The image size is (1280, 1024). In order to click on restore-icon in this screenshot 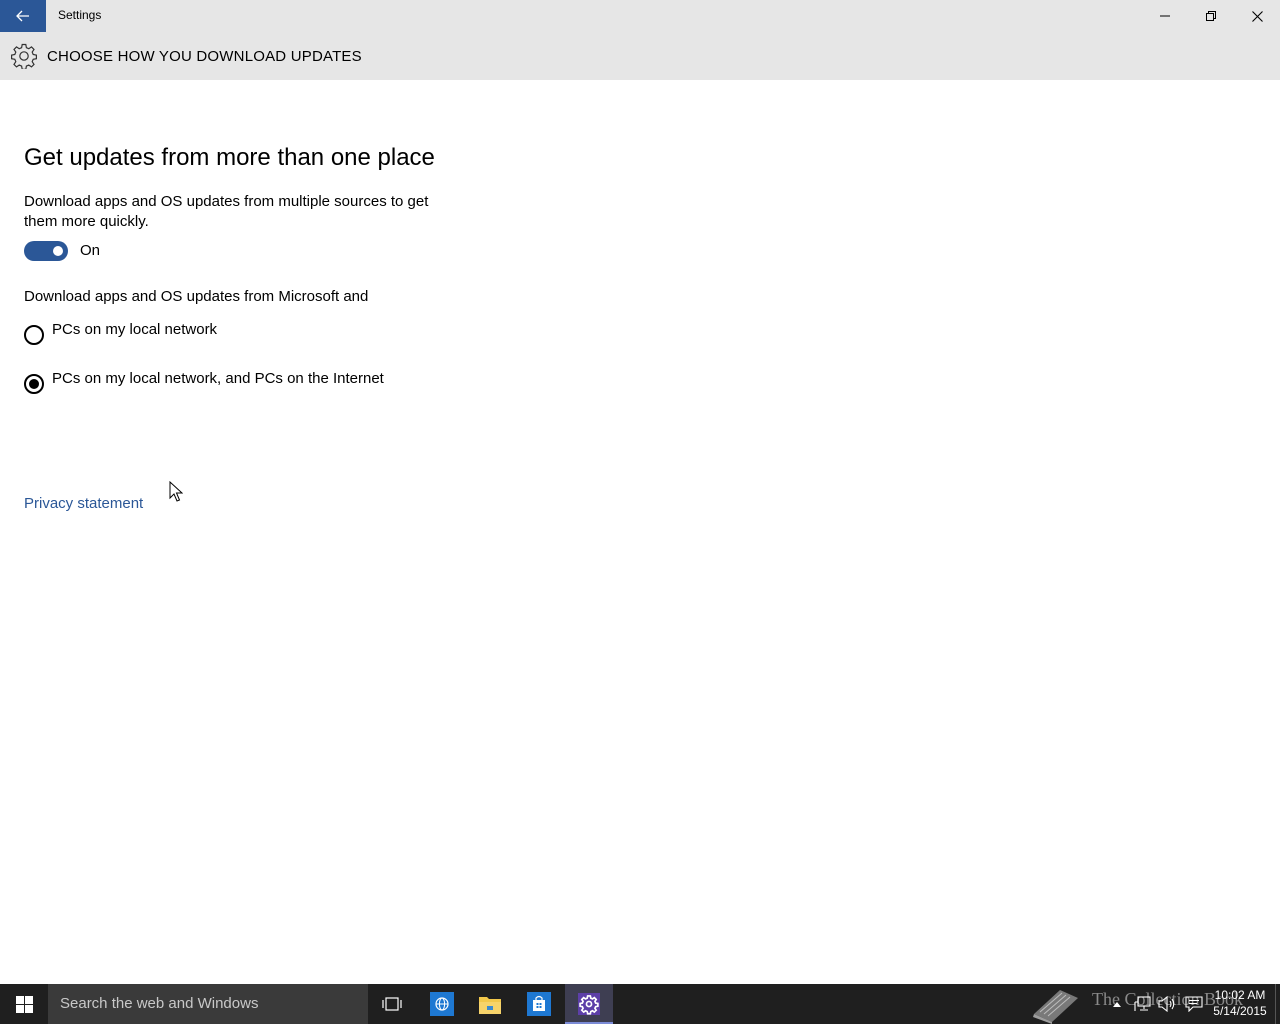, I will do `click(1211, 16)`.